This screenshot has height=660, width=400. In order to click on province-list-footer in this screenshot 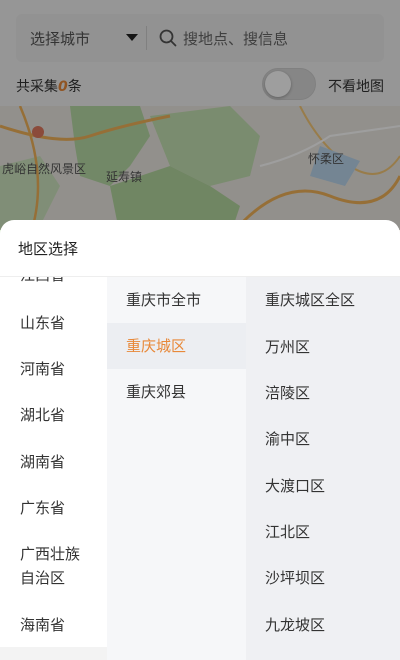, I will do `click(53, 653)`.